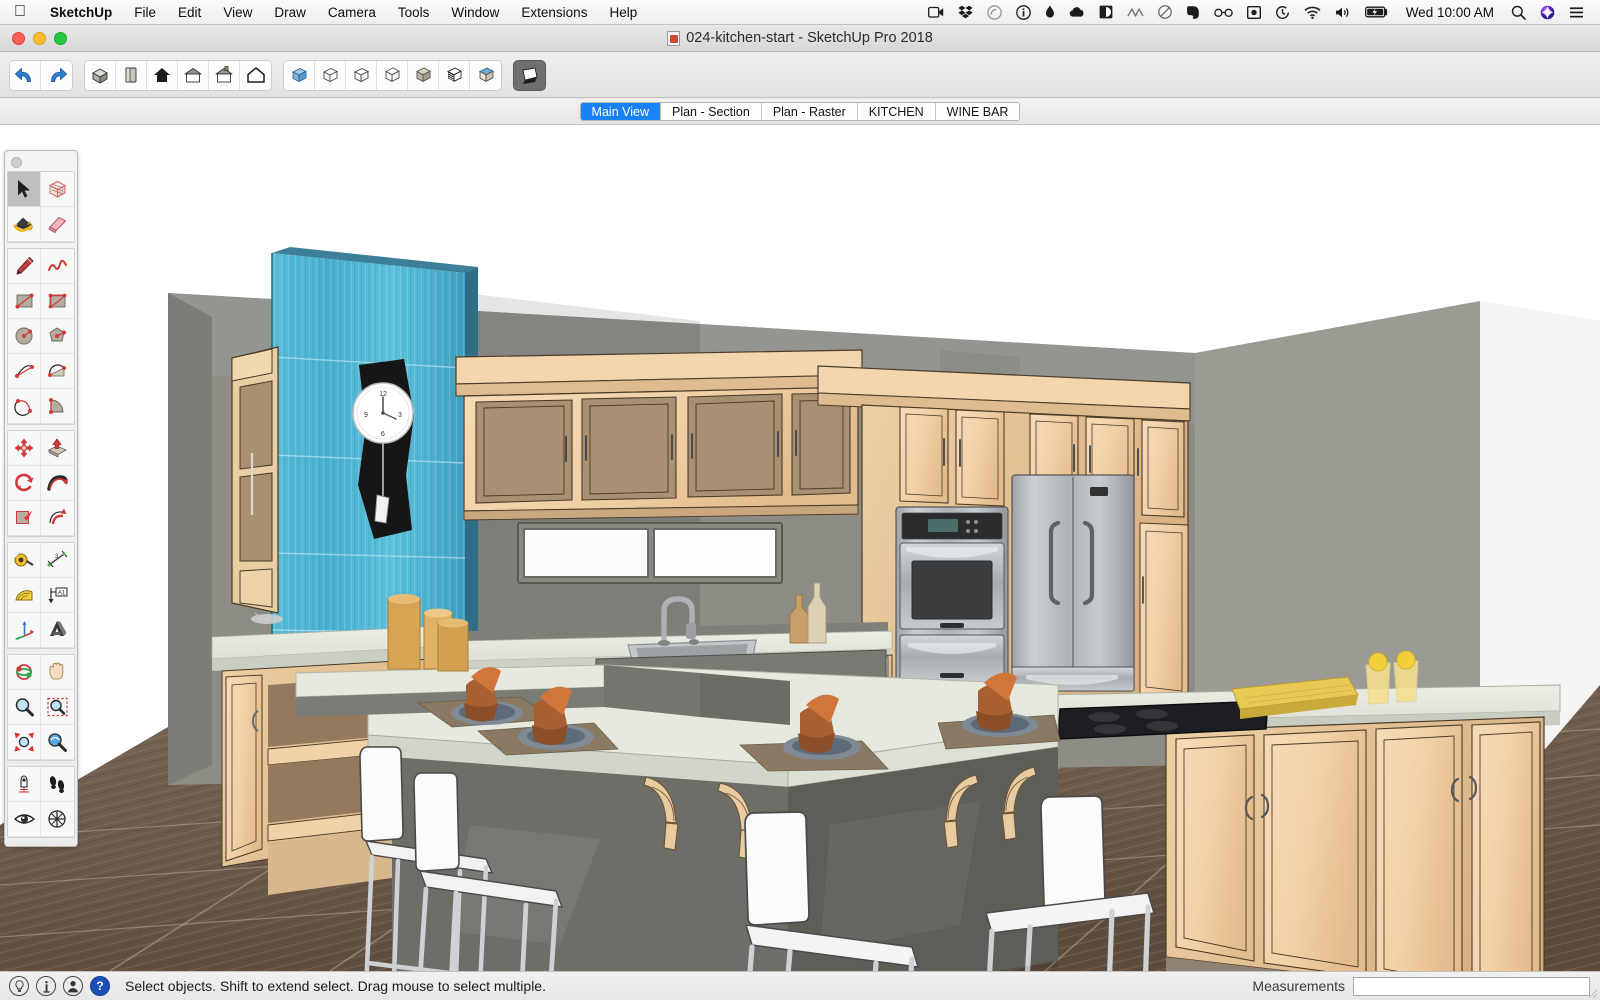  I want to click on select-arrow-icon, so click(24, 189).